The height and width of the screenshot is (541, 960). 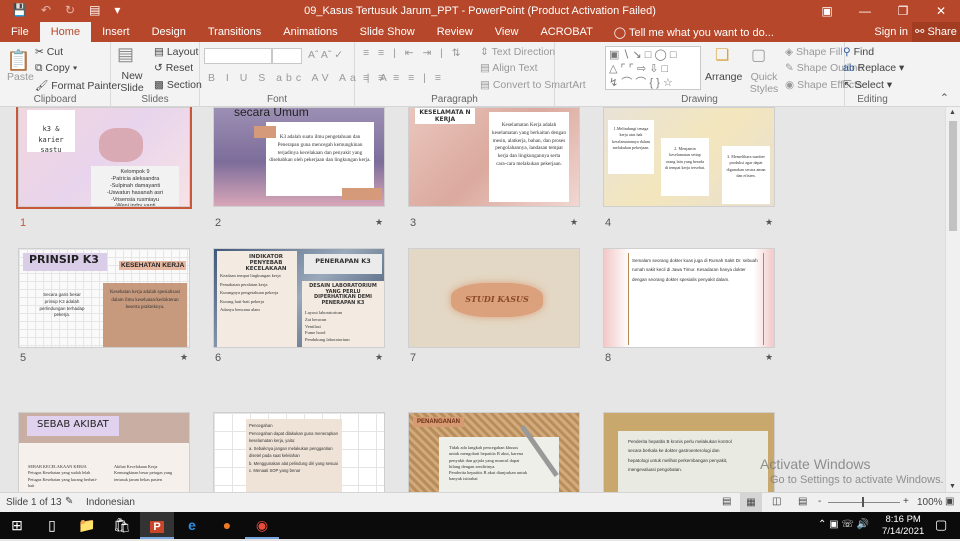 What do you see at coordinates (843, 524) in the screenshot?
I see `system-tray-icons: ⌃ ▣ ☏ 🔊` at bounding box center [843, 524].